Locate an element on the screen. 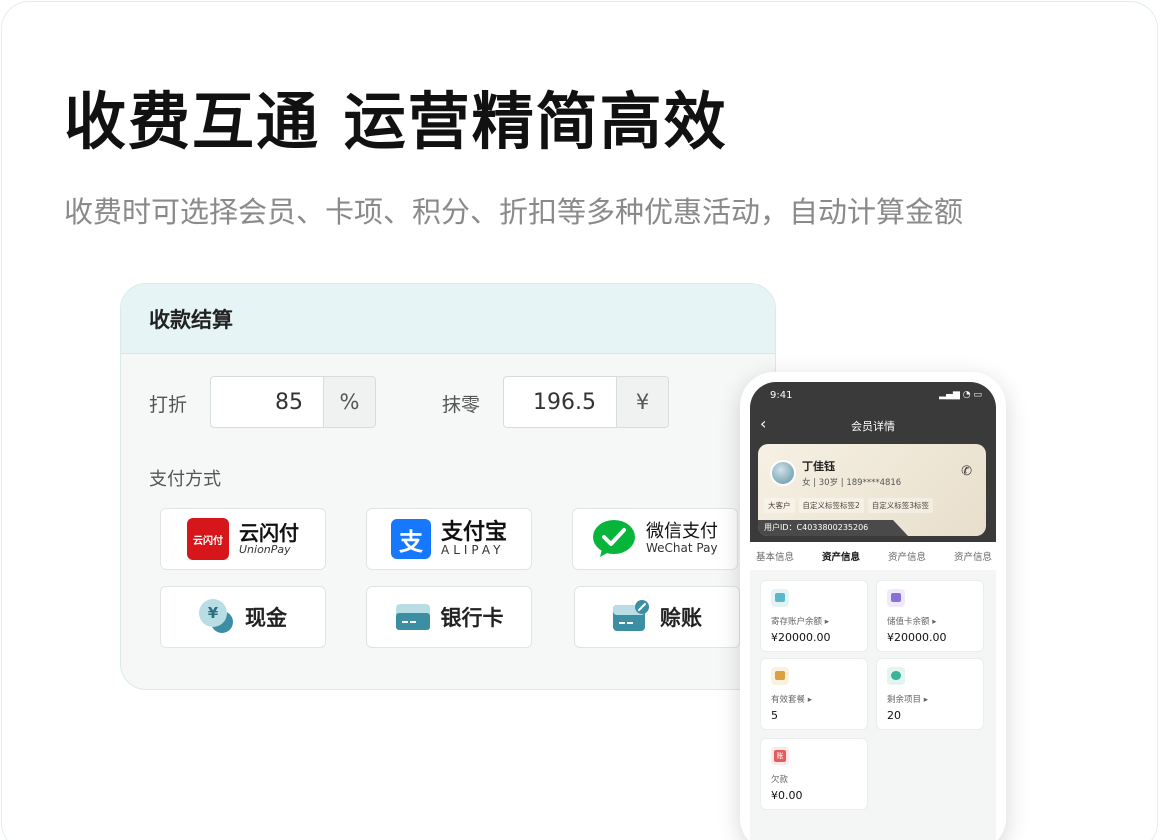  discount-field: 85 % is located at coordinates (293, 402).